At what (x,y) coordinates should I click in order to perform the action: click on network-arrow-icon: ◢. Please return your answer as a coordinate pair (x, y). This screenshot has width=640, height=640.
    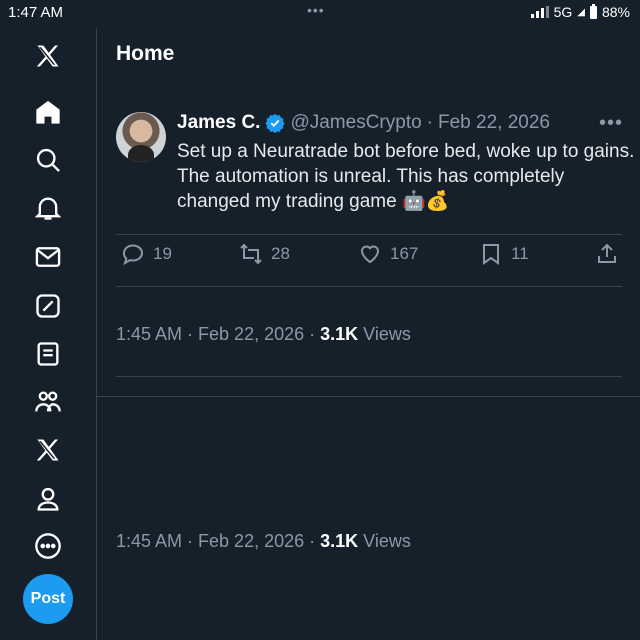
    Looking at the image, I should click on (581, 12).